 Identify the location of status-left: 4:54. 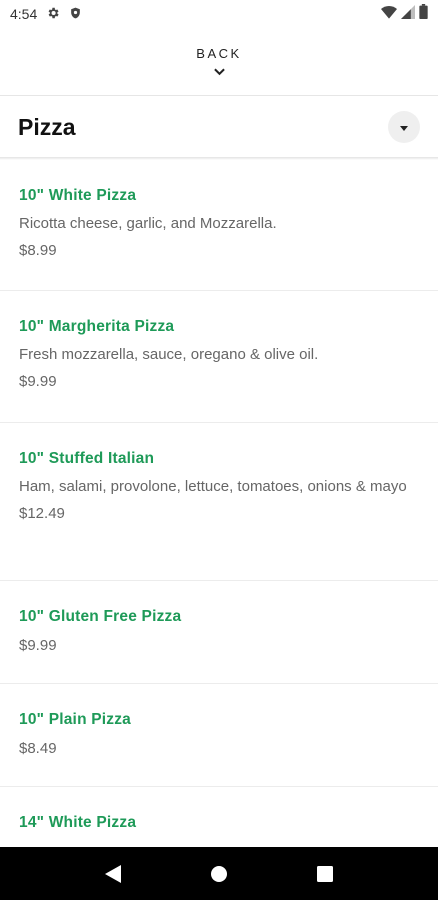
(46, 14).